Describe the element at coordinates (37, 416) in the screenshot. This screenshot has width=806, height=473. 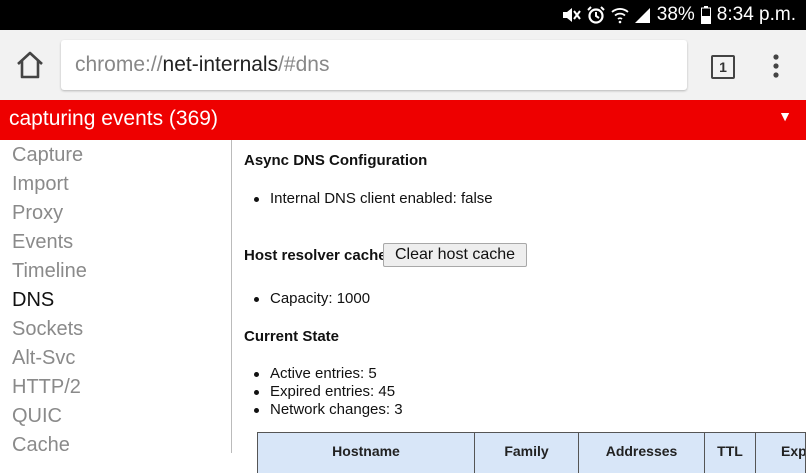
I see `sidebar-item-quic: QUIC` at that location.